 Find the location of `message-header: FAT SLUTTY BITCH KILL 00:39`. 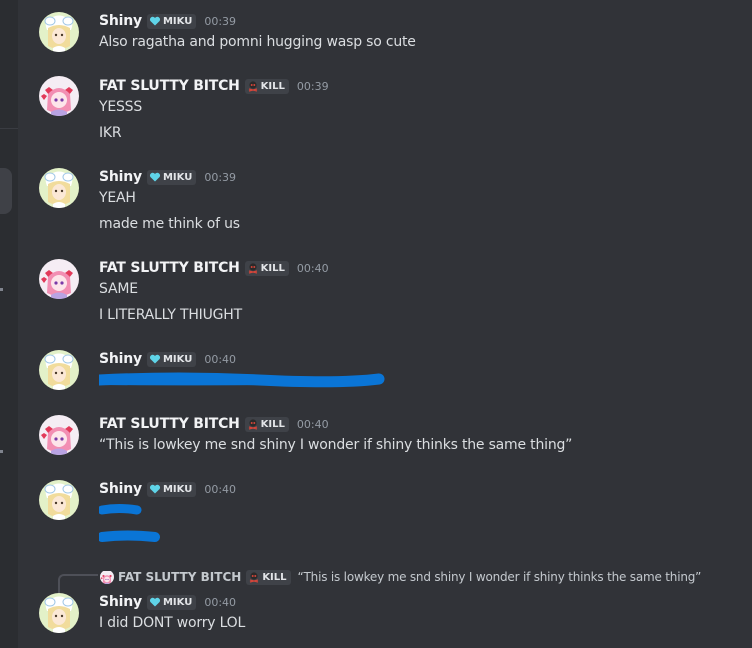

message-header: FAT SLUTTY BITCH KILL 00:39 is located at coordinates (214, 86).